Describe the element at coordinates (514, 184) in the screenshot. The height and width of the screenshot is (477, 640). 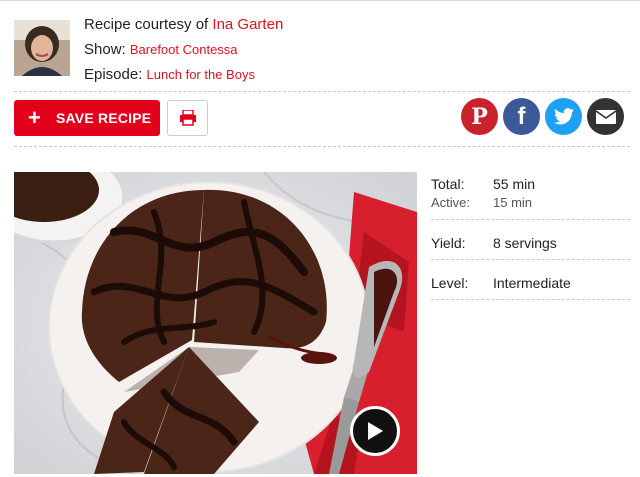
I see `total-time-value: 55 min` at that location.